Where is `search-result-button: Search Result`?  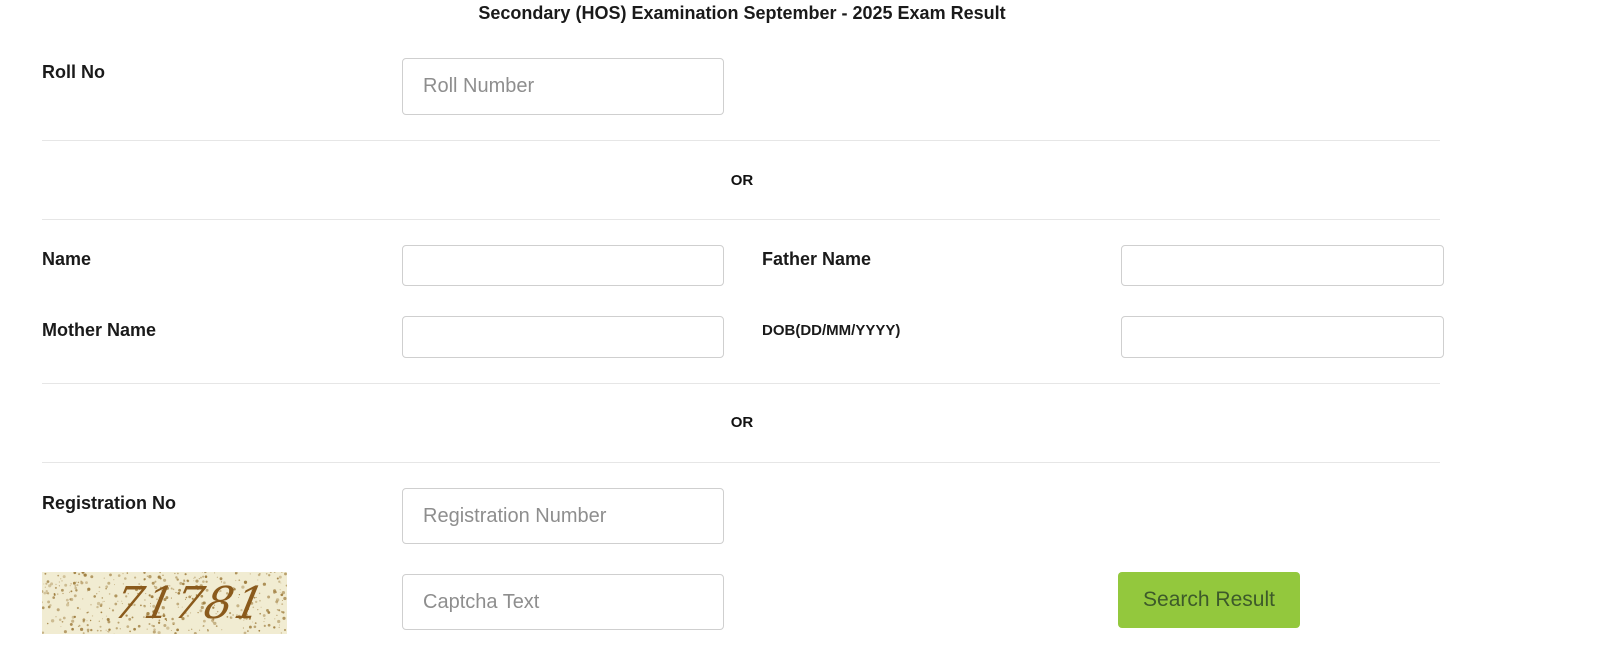
search-result-button: Search Result is located at coordinates (1209, 600).